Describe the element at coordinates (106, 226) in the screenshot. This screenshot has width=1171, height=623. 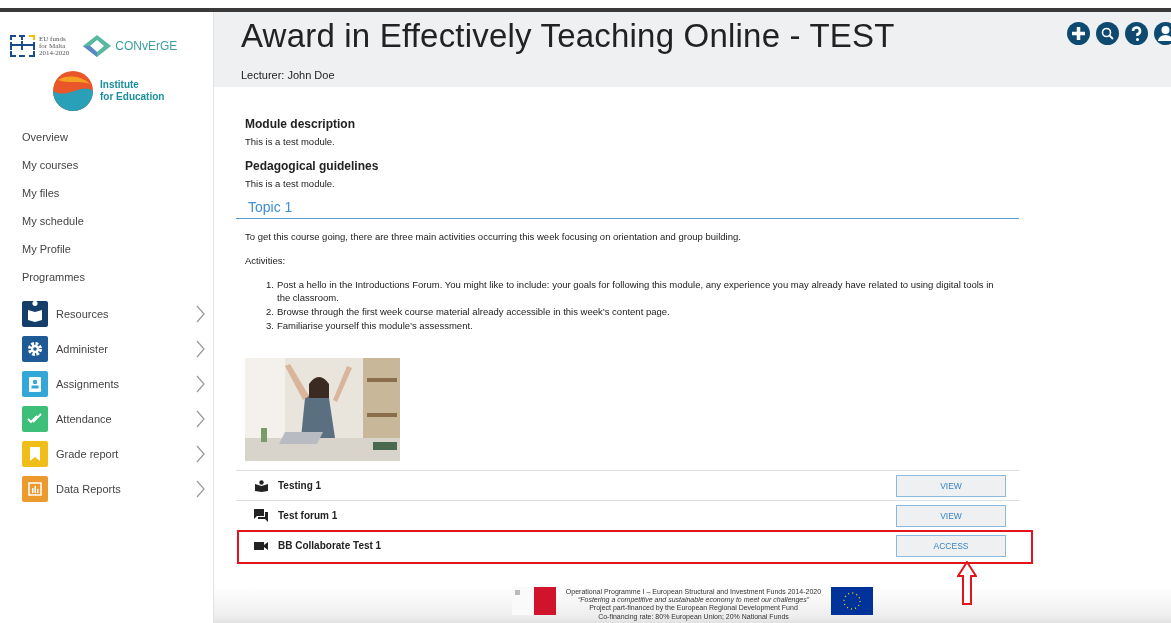
I see `nav-link: My schedule` at that location.